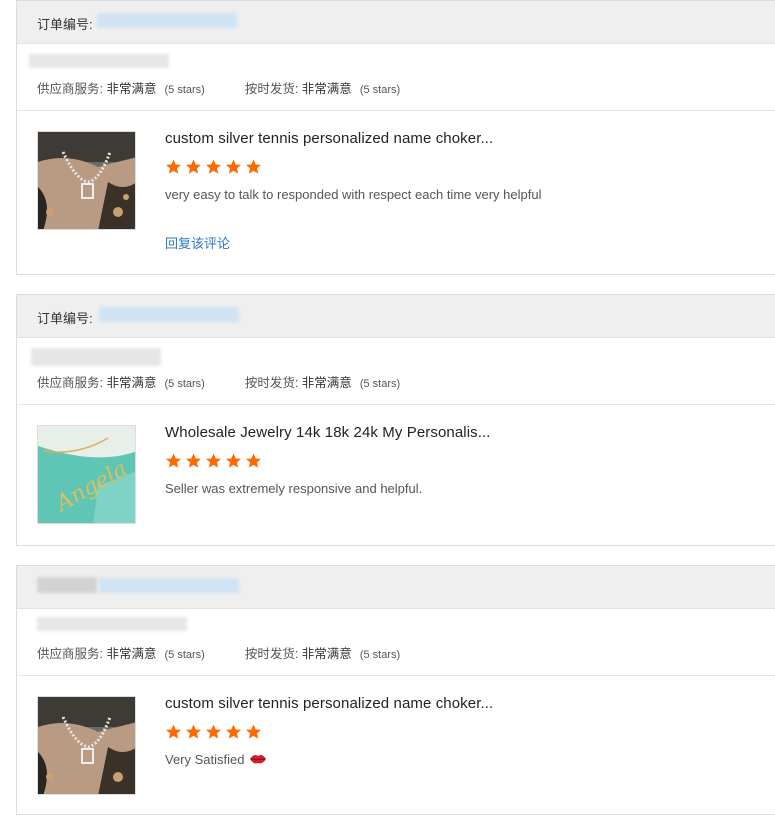 The height and width of the screenshot is (815, 775). I want to click on reply-to-review-link: 回复该评论, so click(197, 242).